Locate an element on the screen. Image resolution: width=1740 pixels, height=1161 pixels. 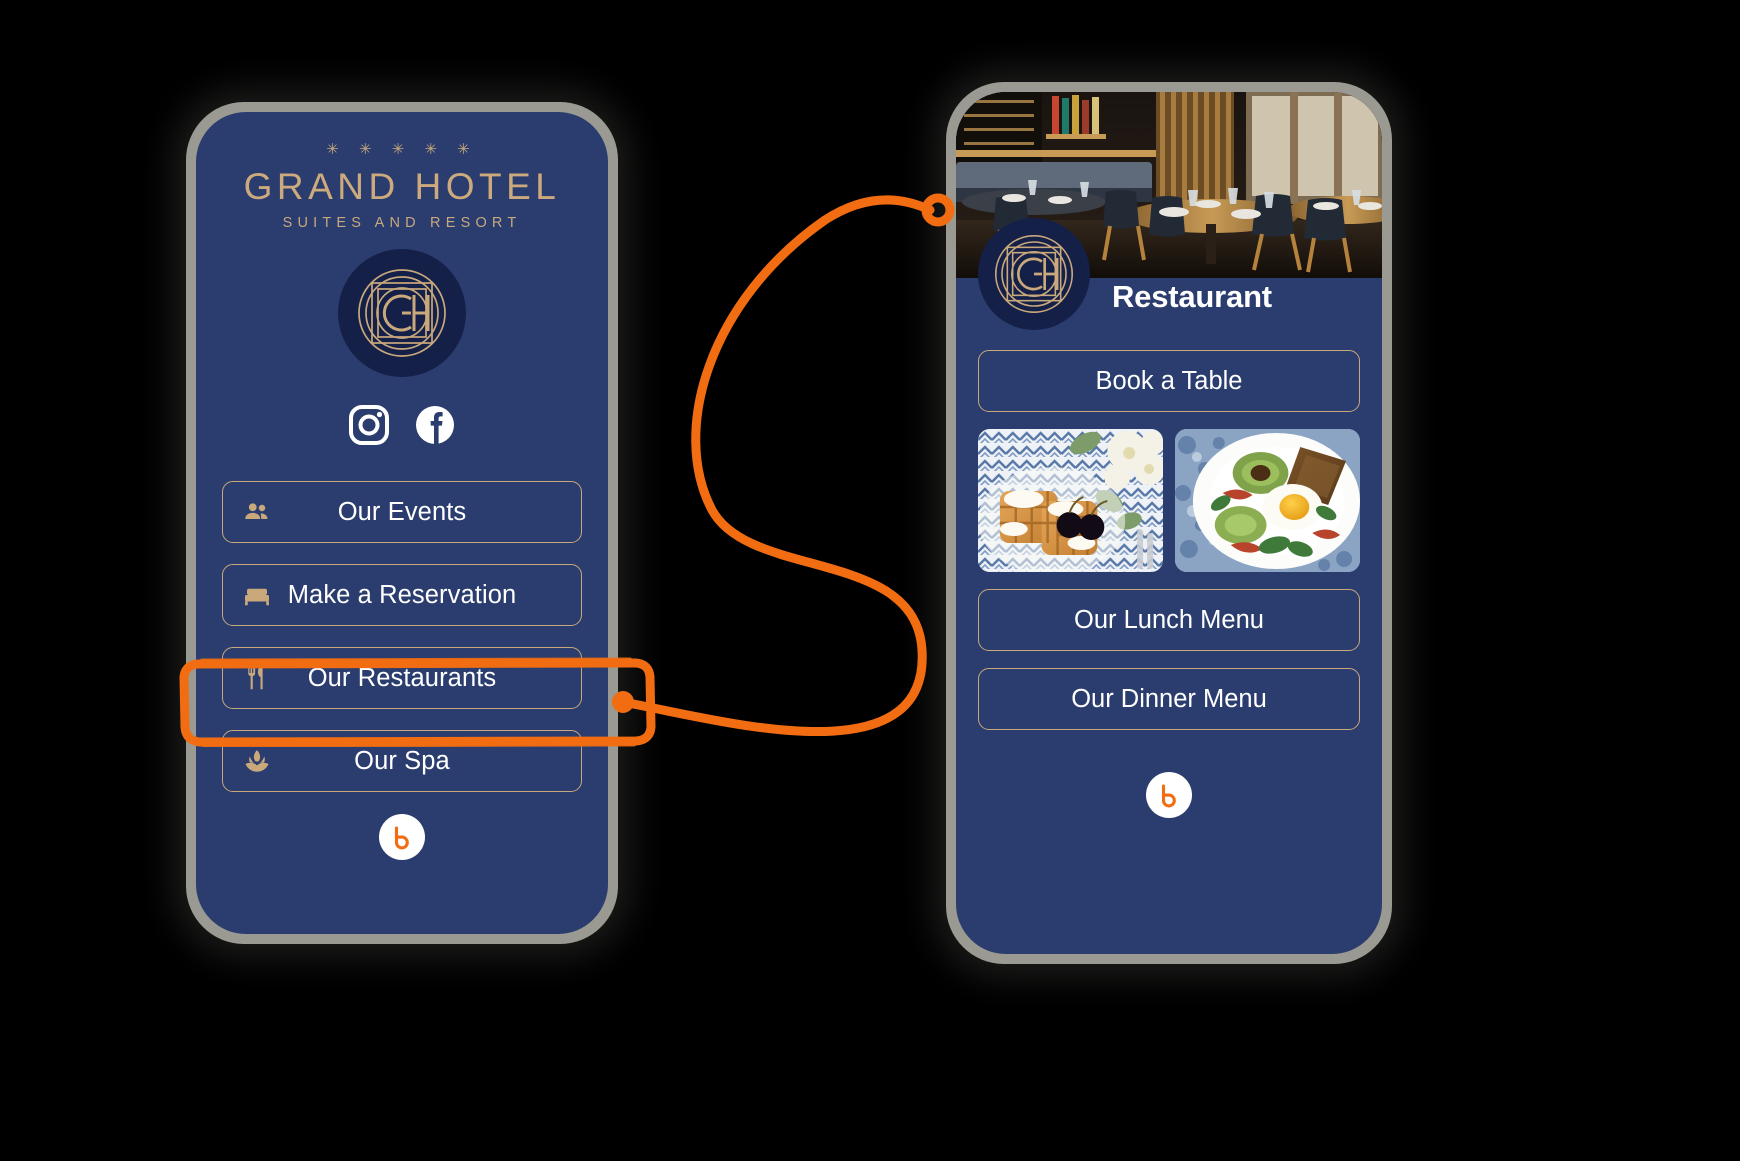
menu-item-our-restaurants: Our Restaurants is located at coordinates (402, 678).